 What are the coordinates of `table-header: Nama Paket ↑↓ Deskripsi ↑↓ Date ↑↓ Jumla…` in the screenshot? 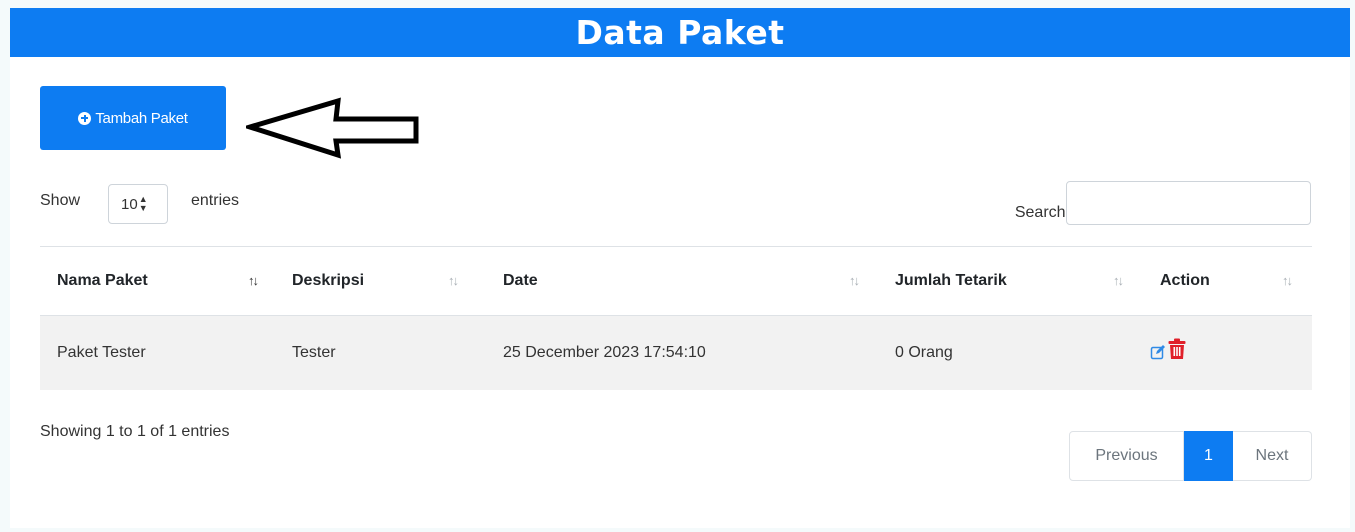 It's located at (676, 281).